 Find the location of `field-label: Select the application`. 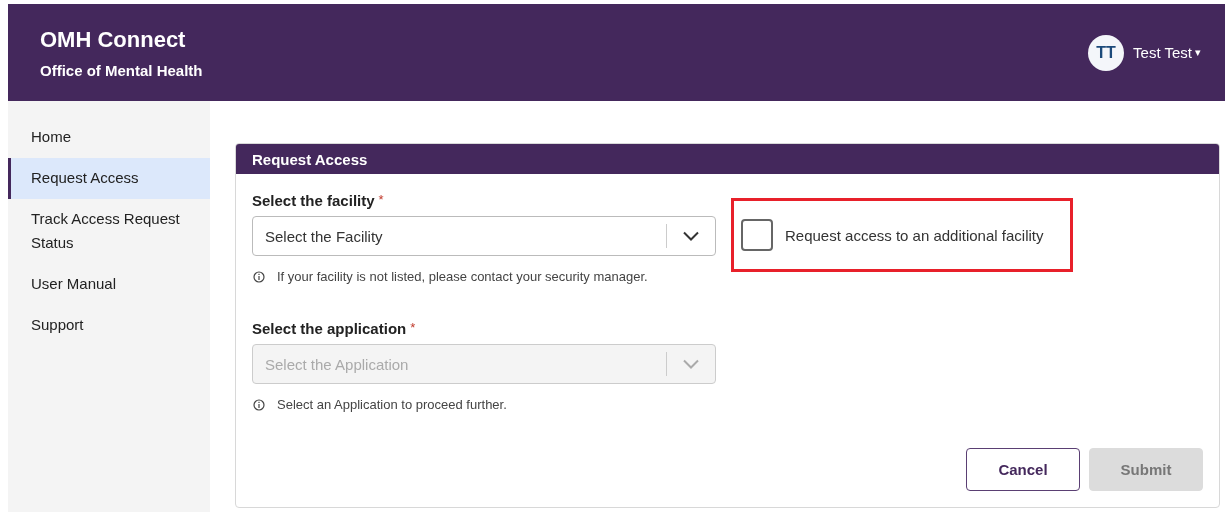

field-label: Select the application is located at coordinates (329, 328).